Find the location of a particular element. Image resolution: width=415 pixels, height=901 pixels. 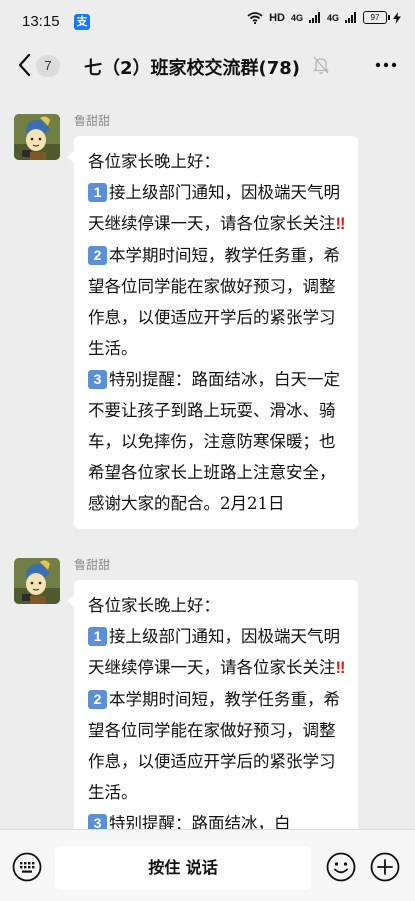

more-dots-icon is located at coordinates (386, 65).